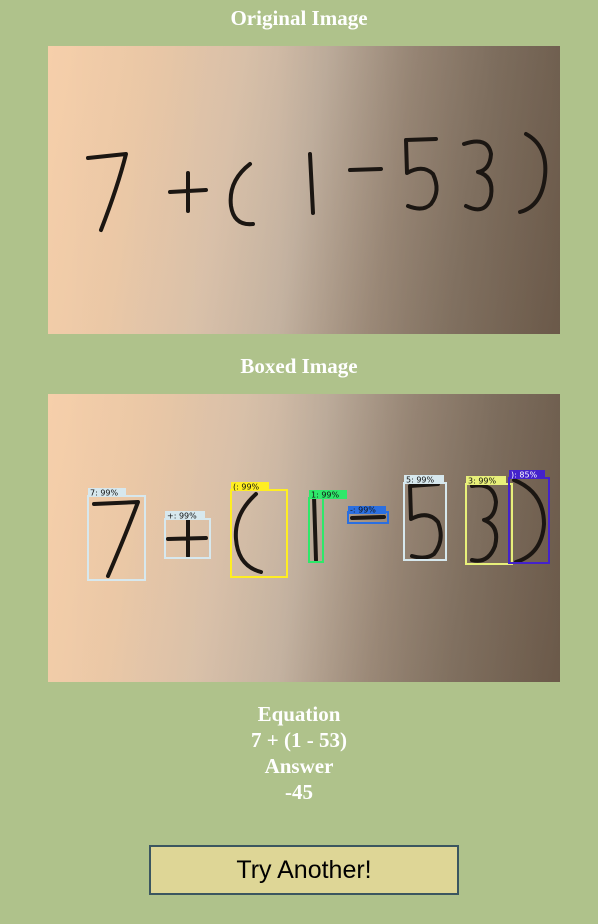 The width and height of the screenshot is (598, 924). Describe the element at coordinates (246, 487) in the screenshot. I see `detection-label-open-paren: (: 99%` at that location.